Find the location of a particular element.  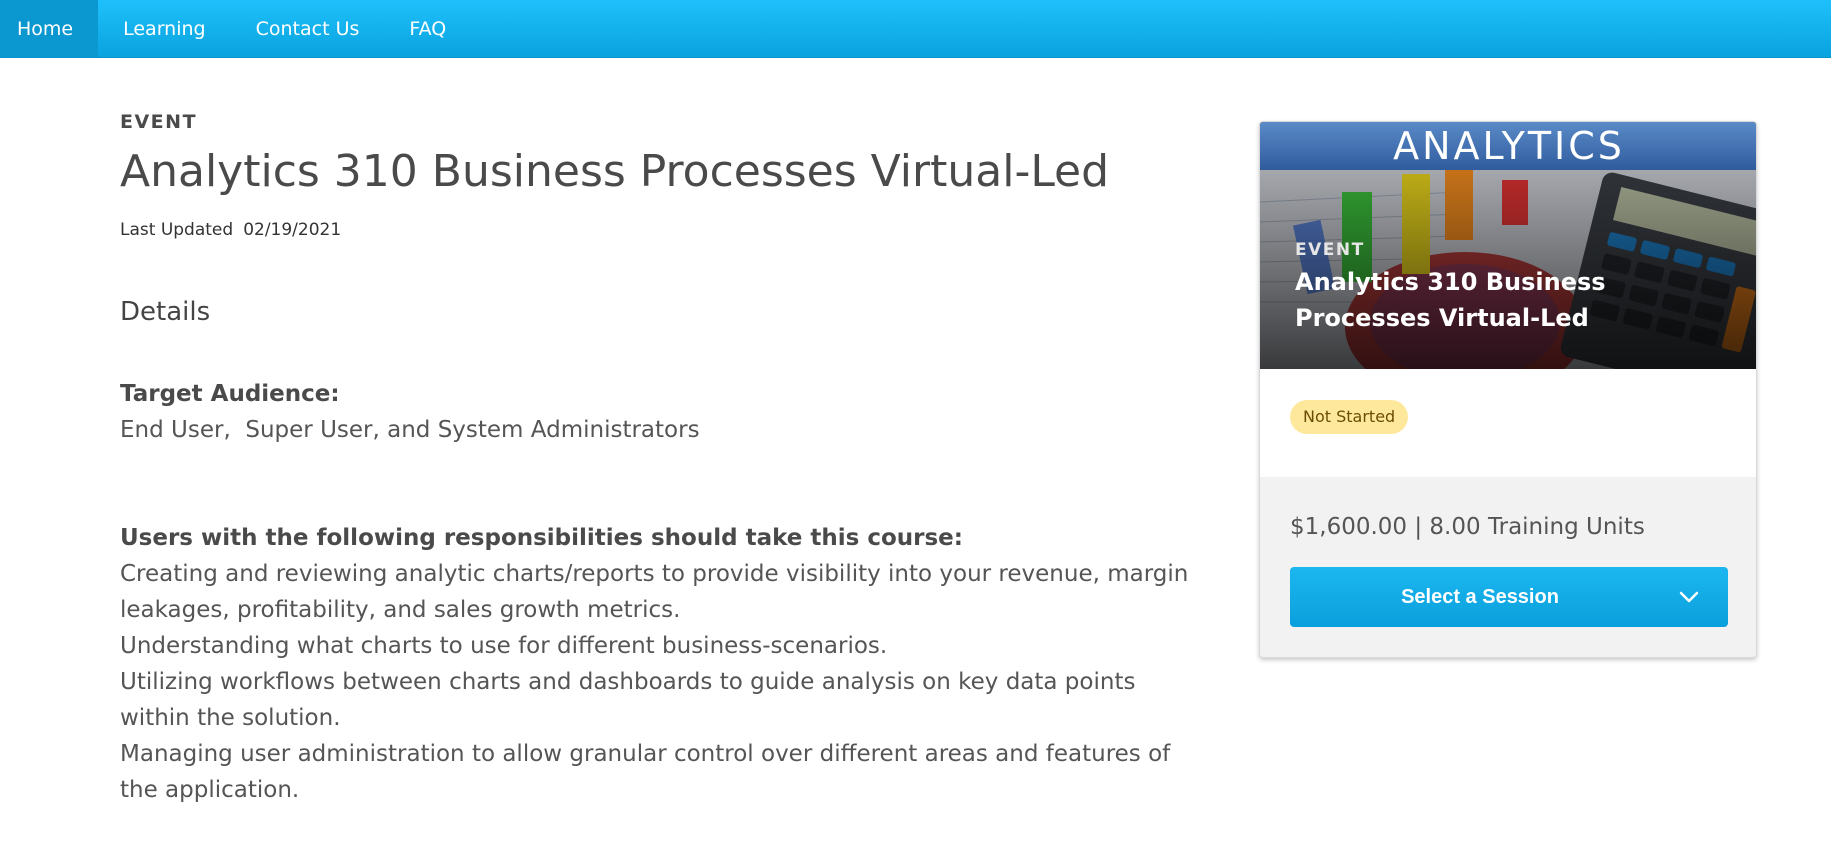

top-navbar: Home Learning Contact Us FAQ is located at coordinates (915, 29).